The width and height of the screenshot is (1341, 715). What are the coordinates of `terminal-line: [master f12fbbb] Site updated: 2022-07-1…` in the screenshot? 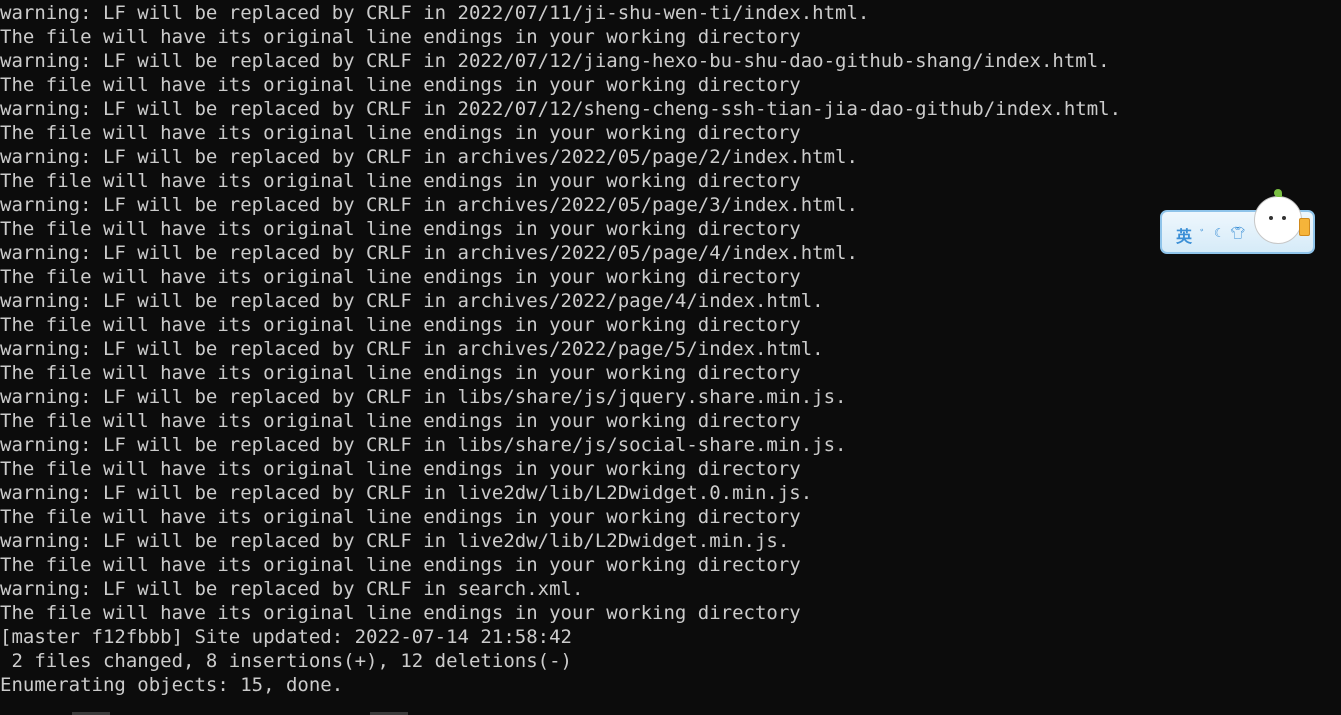 It's located at (286, 637).